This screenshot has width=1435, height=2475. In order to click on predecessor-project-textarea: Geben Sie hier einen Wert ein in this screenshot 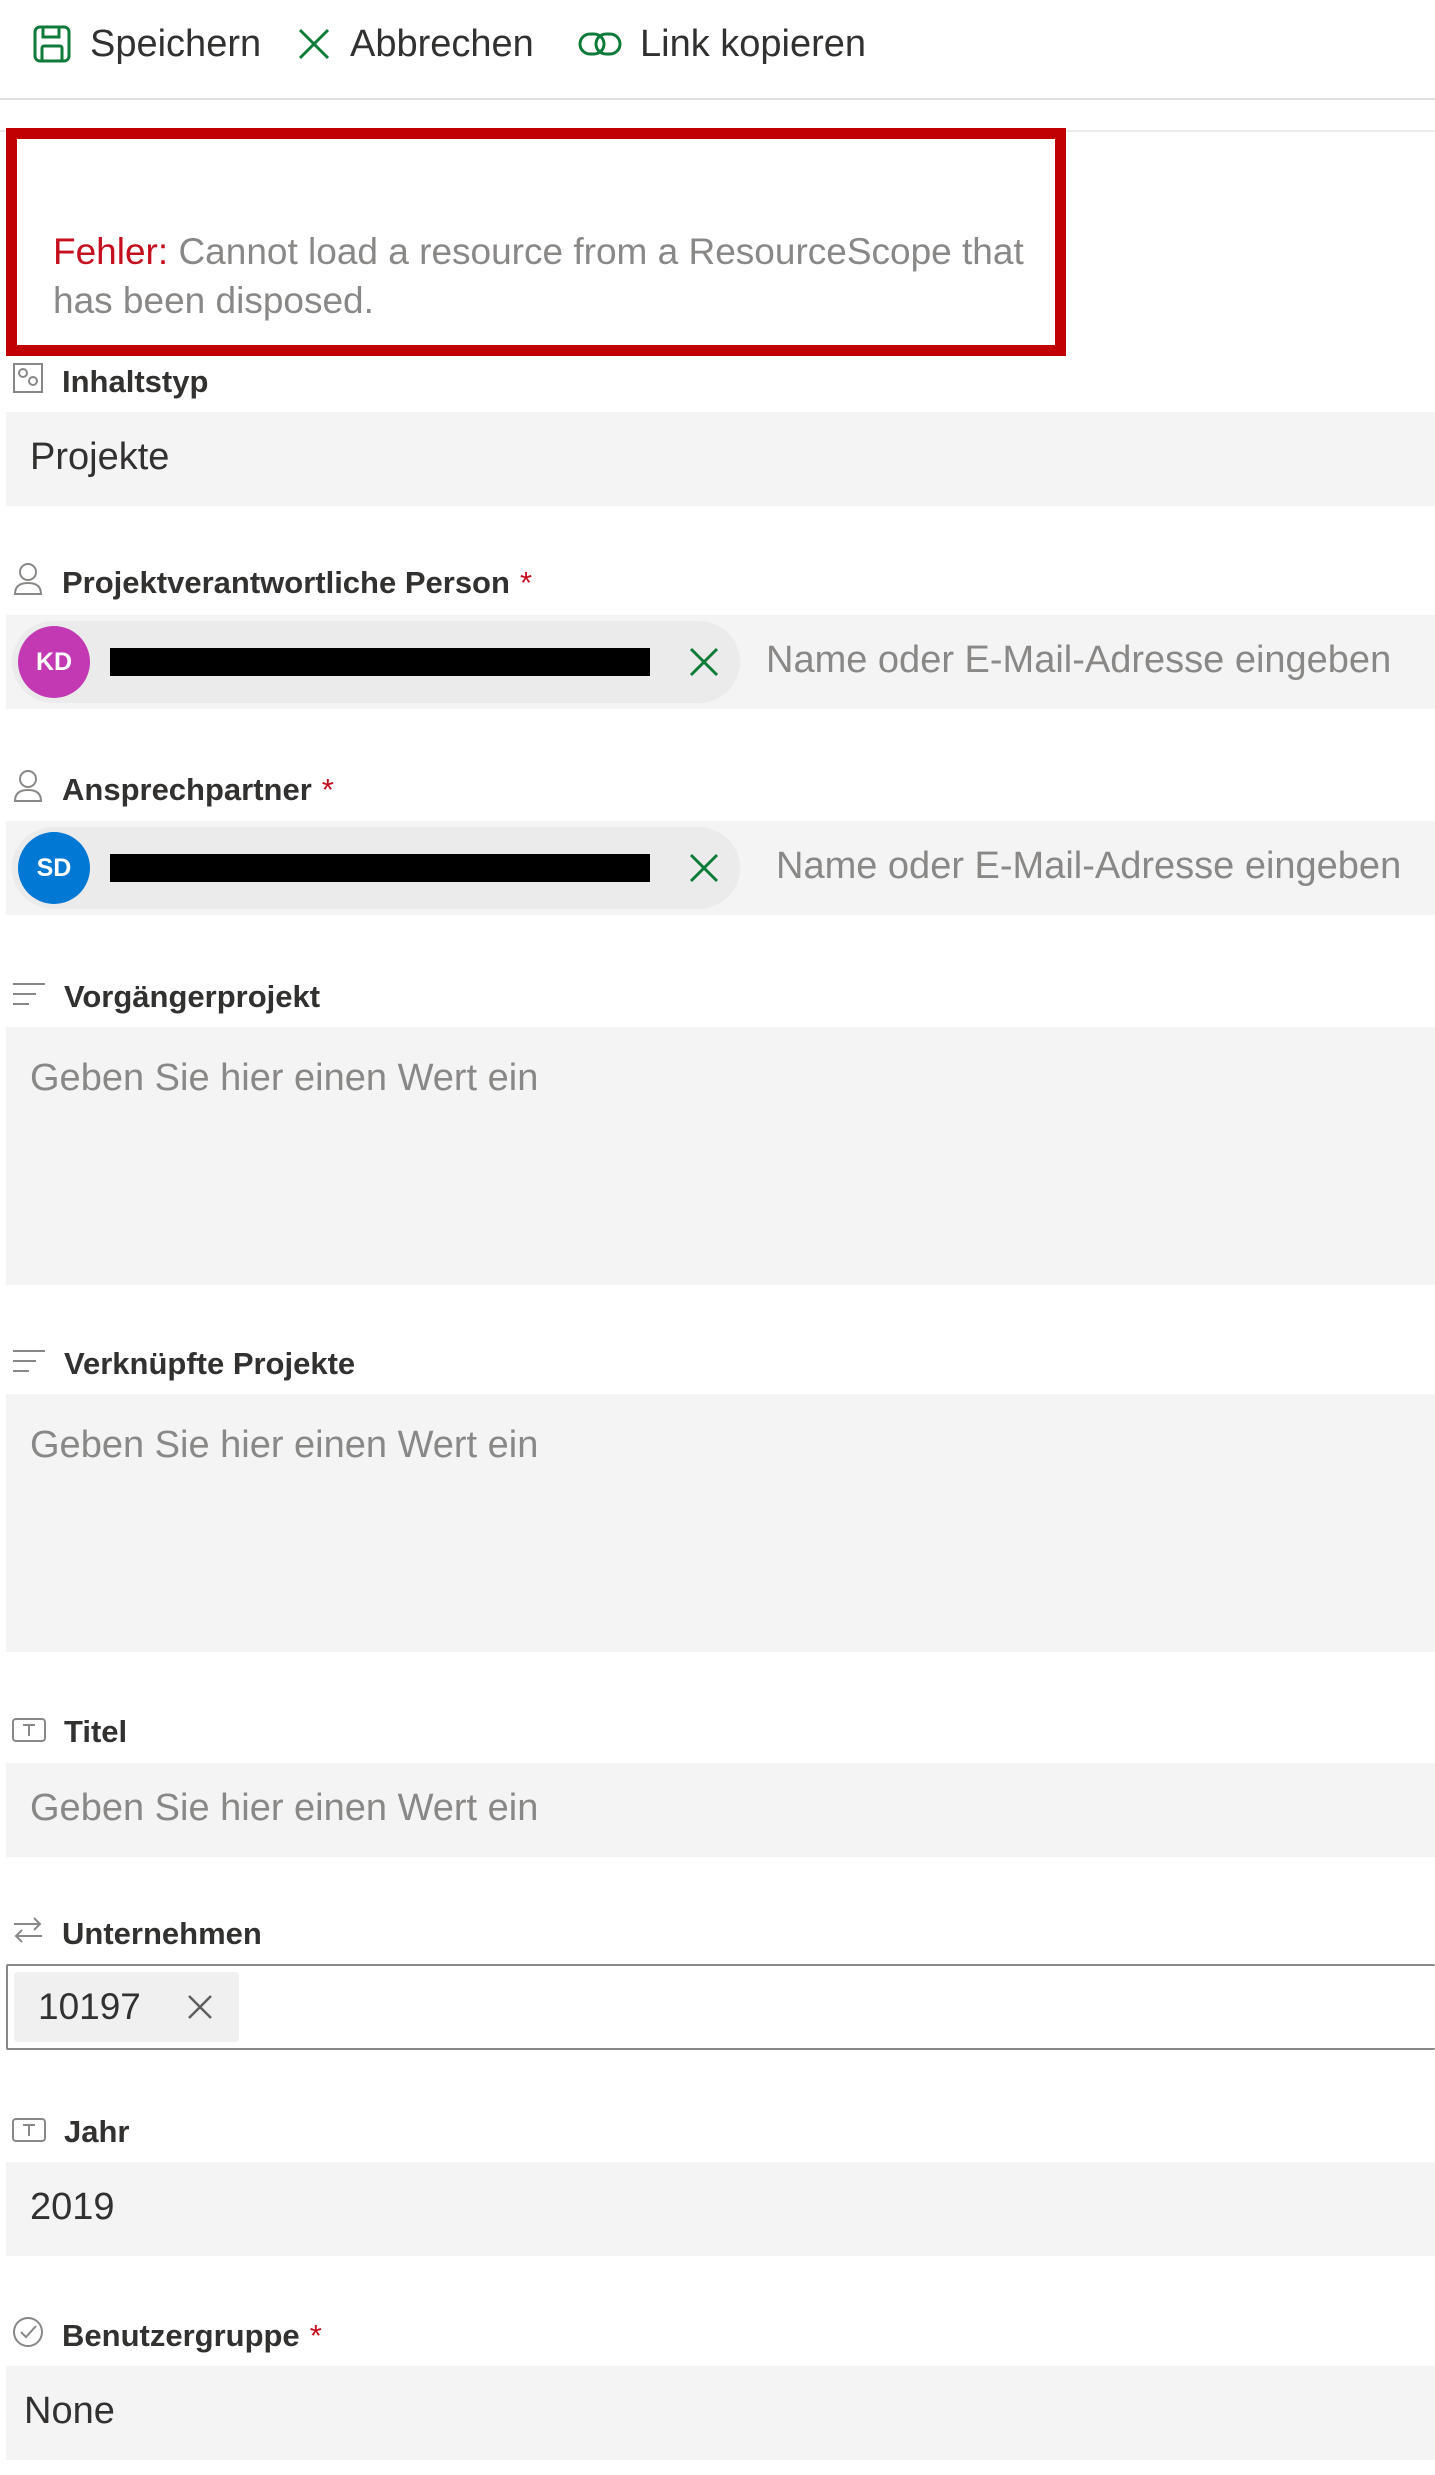, I will do `click(720, 1156)`.